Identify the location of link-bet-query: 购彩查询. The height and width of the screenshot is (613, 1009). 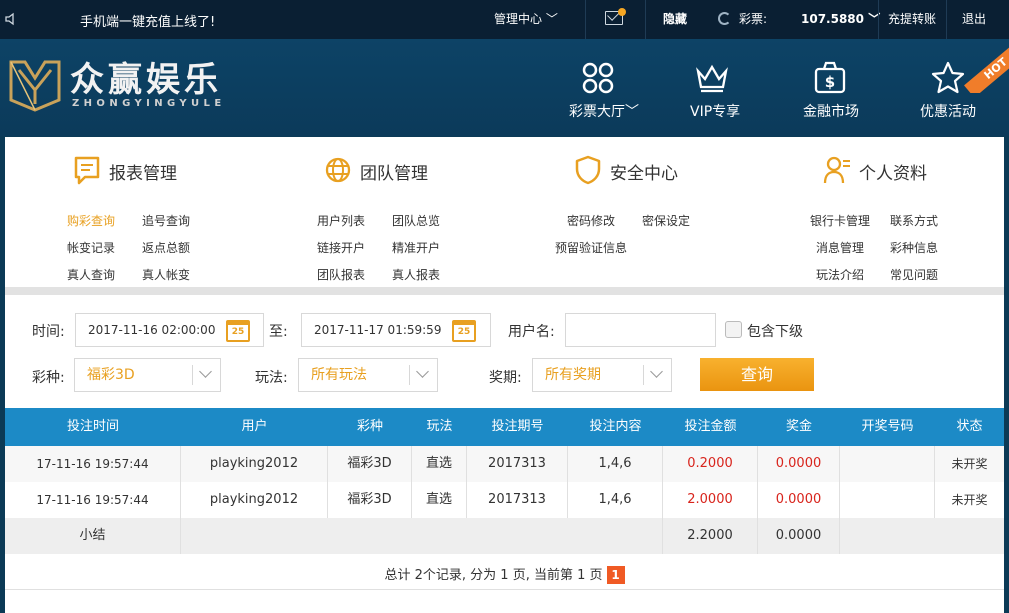
(91, 220).